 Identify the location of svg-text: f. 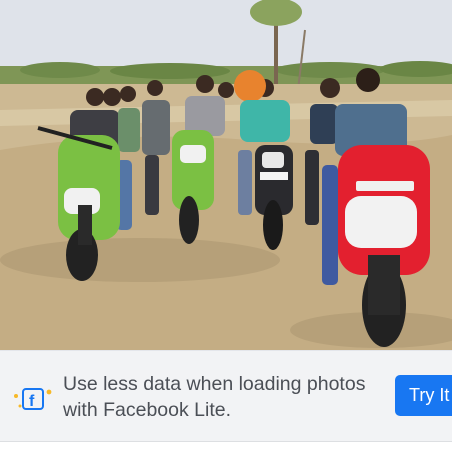
(32, 401).